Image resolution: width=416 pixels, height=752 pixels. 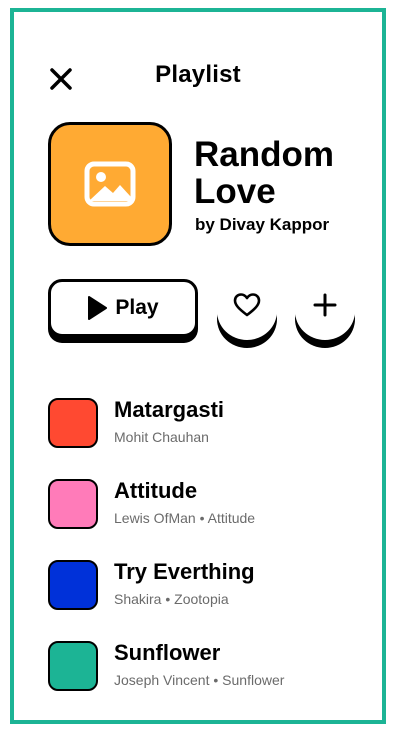 What do you see at coordinates (167, 652) in the screenshot?
I see `track-title: Sunflower` at bounding box center [167, 652].